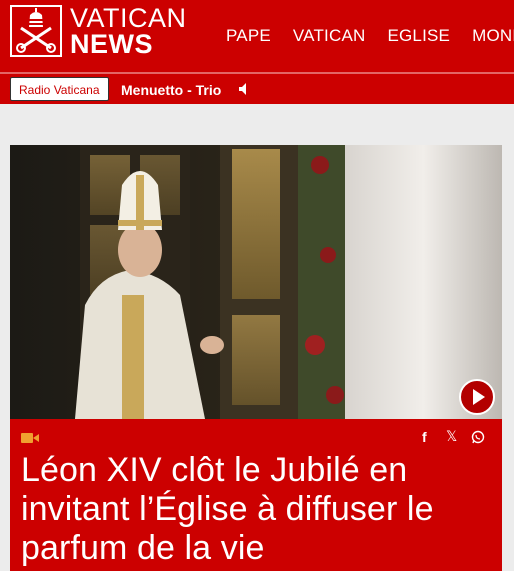 Image resolution: width=514 pixels, height=571 pixels. What do you see at coordinates (257, 89) in the screenshot?
I see `radio-player-bar: Radio Vaticana Menuetto - Trio` at bounding box center [257, 89].